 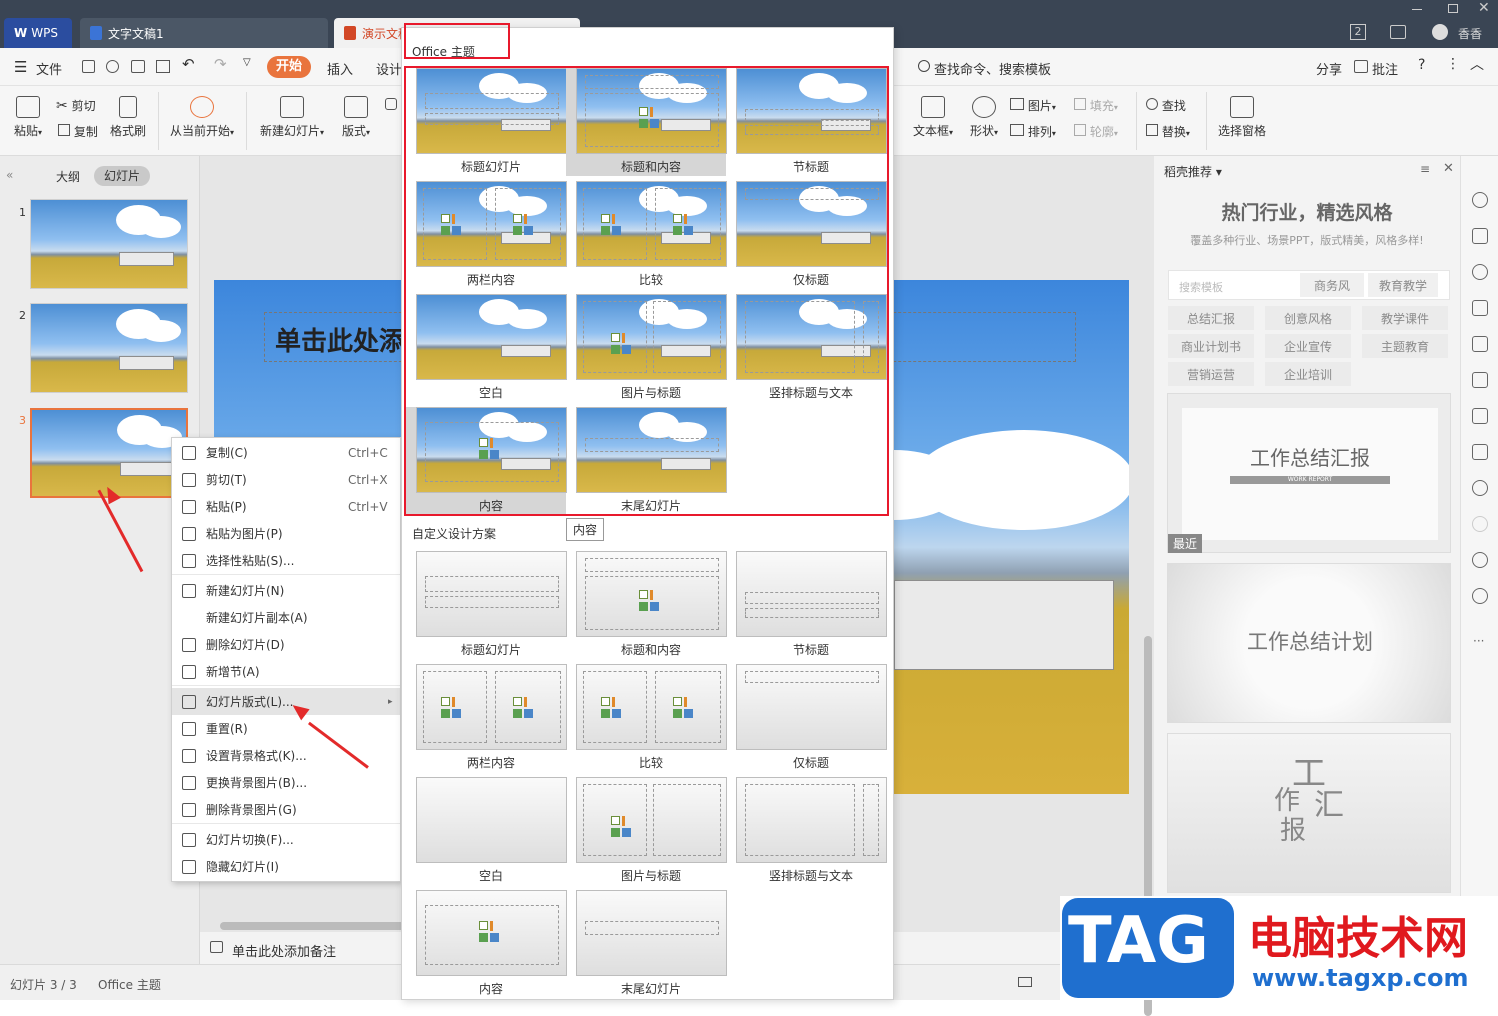 What do you see at coordinates (1308, 346) in the screenshot?
I see `template-tag: 企业宣传` at bounding box center [1308, 346].